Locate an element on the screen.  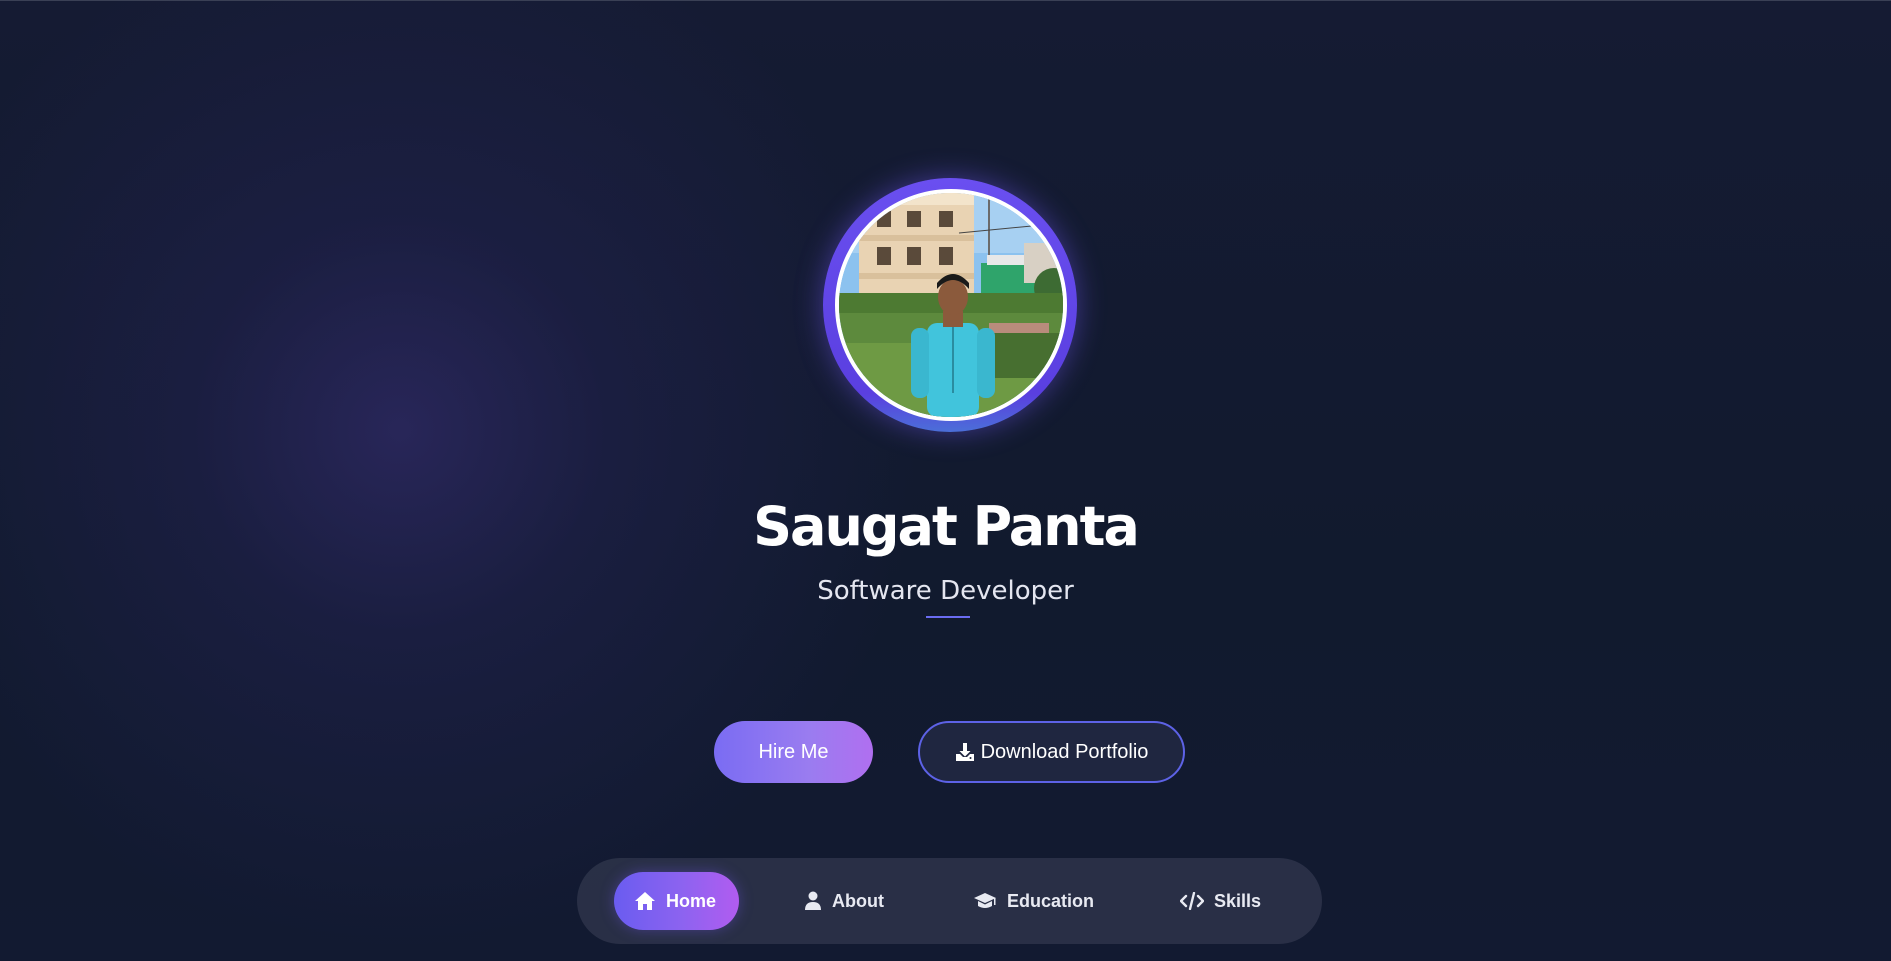
nav-item-education: Education is located at coordinates (1048, 901).